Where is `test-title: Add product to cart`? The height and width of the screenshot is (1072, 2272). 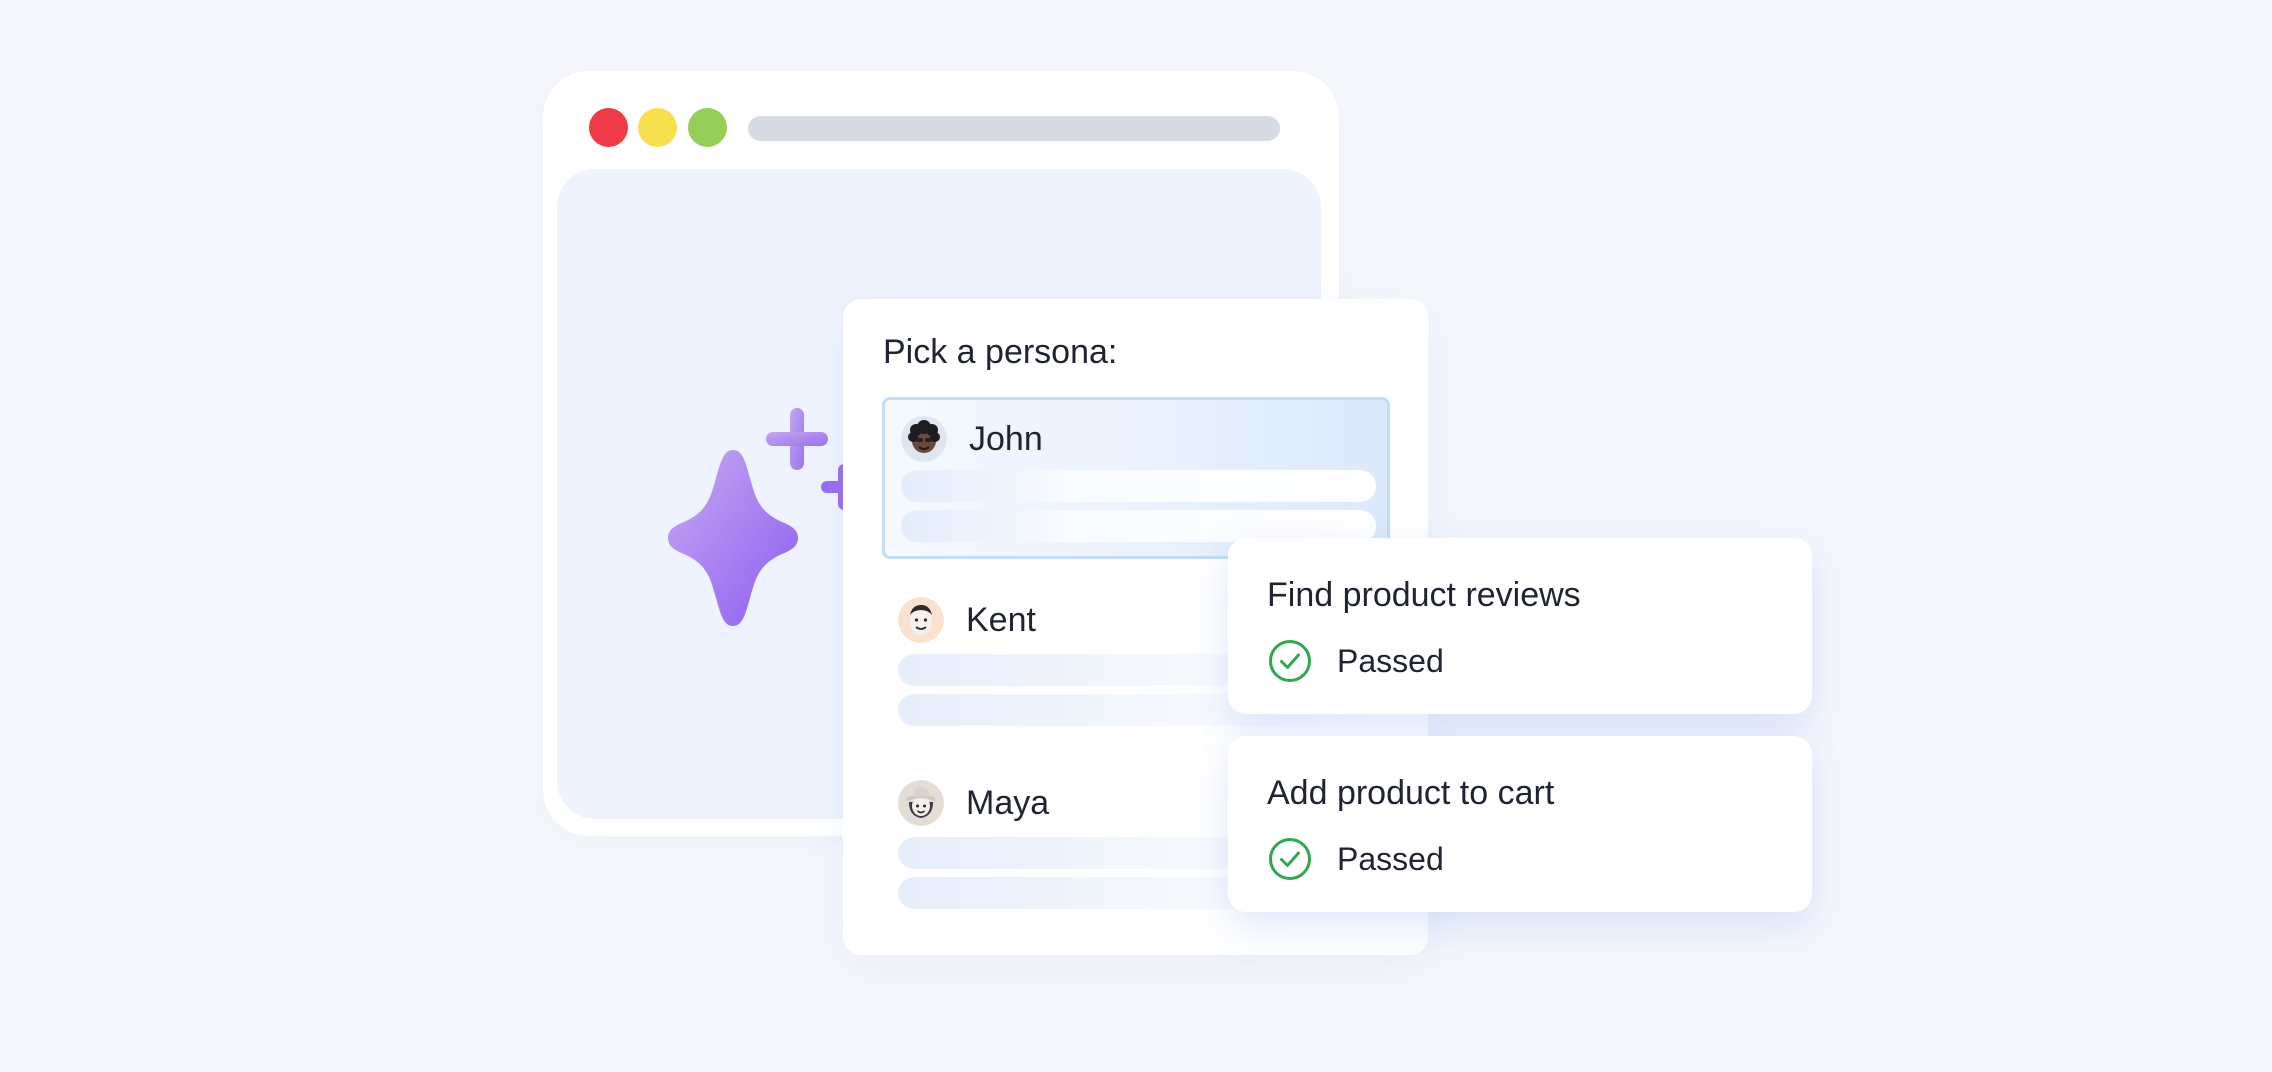 test-title: Add product to cart is located at coordinates (1411, 793).